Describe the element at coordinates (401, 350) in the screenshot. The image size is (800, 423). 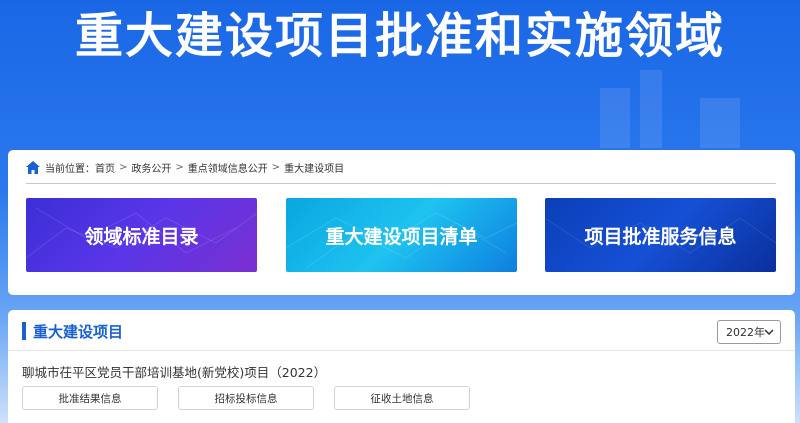
I see `section-divider` at that location.